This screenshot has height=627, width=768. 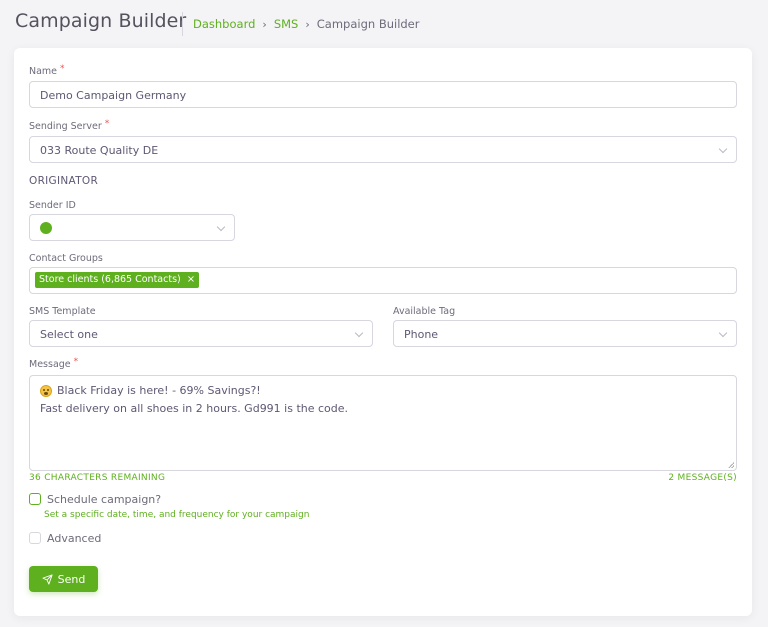 What do you see at coordinates (201, 333) in the screenshot?
I see `sms-template-select: Select one` at bounding box center [201, 333].